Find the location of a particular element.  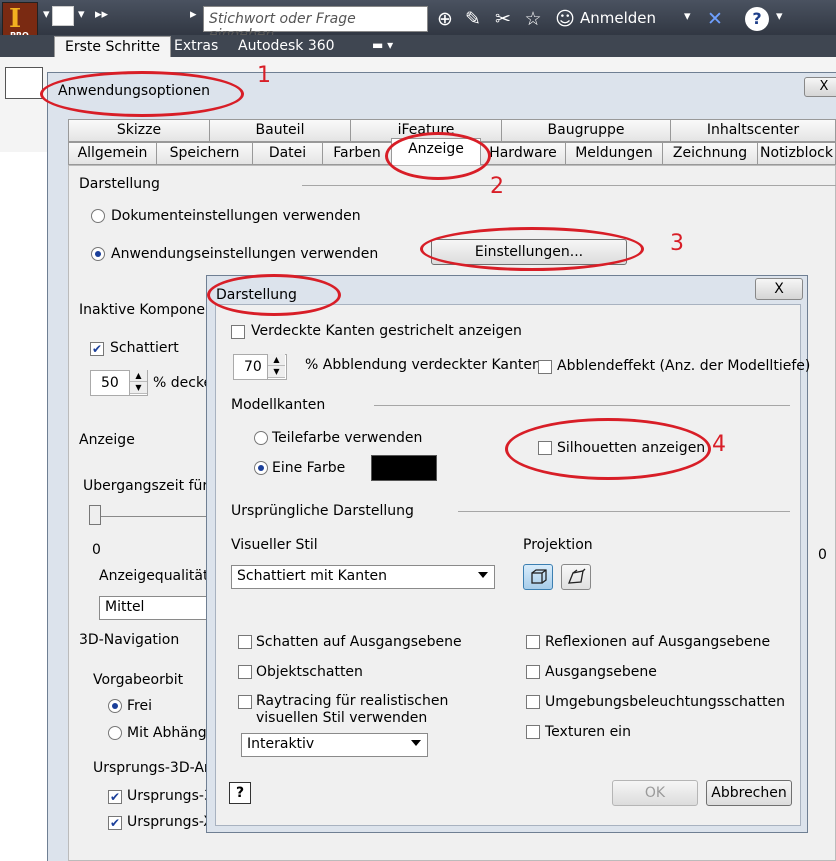

tab-allgemein: Allgemein is located at coordinates (112, 153).